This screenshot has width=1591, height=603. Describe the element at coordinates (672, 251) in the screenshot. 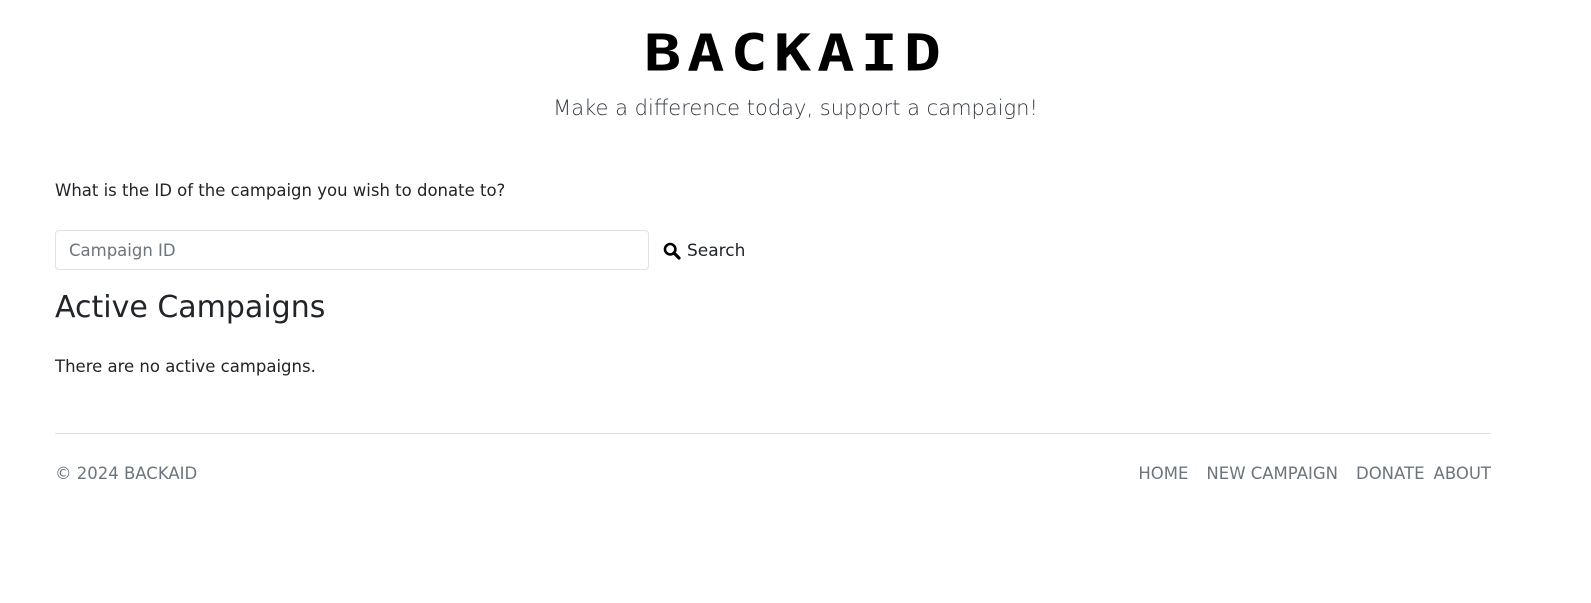

I see `search-icon` at that location.